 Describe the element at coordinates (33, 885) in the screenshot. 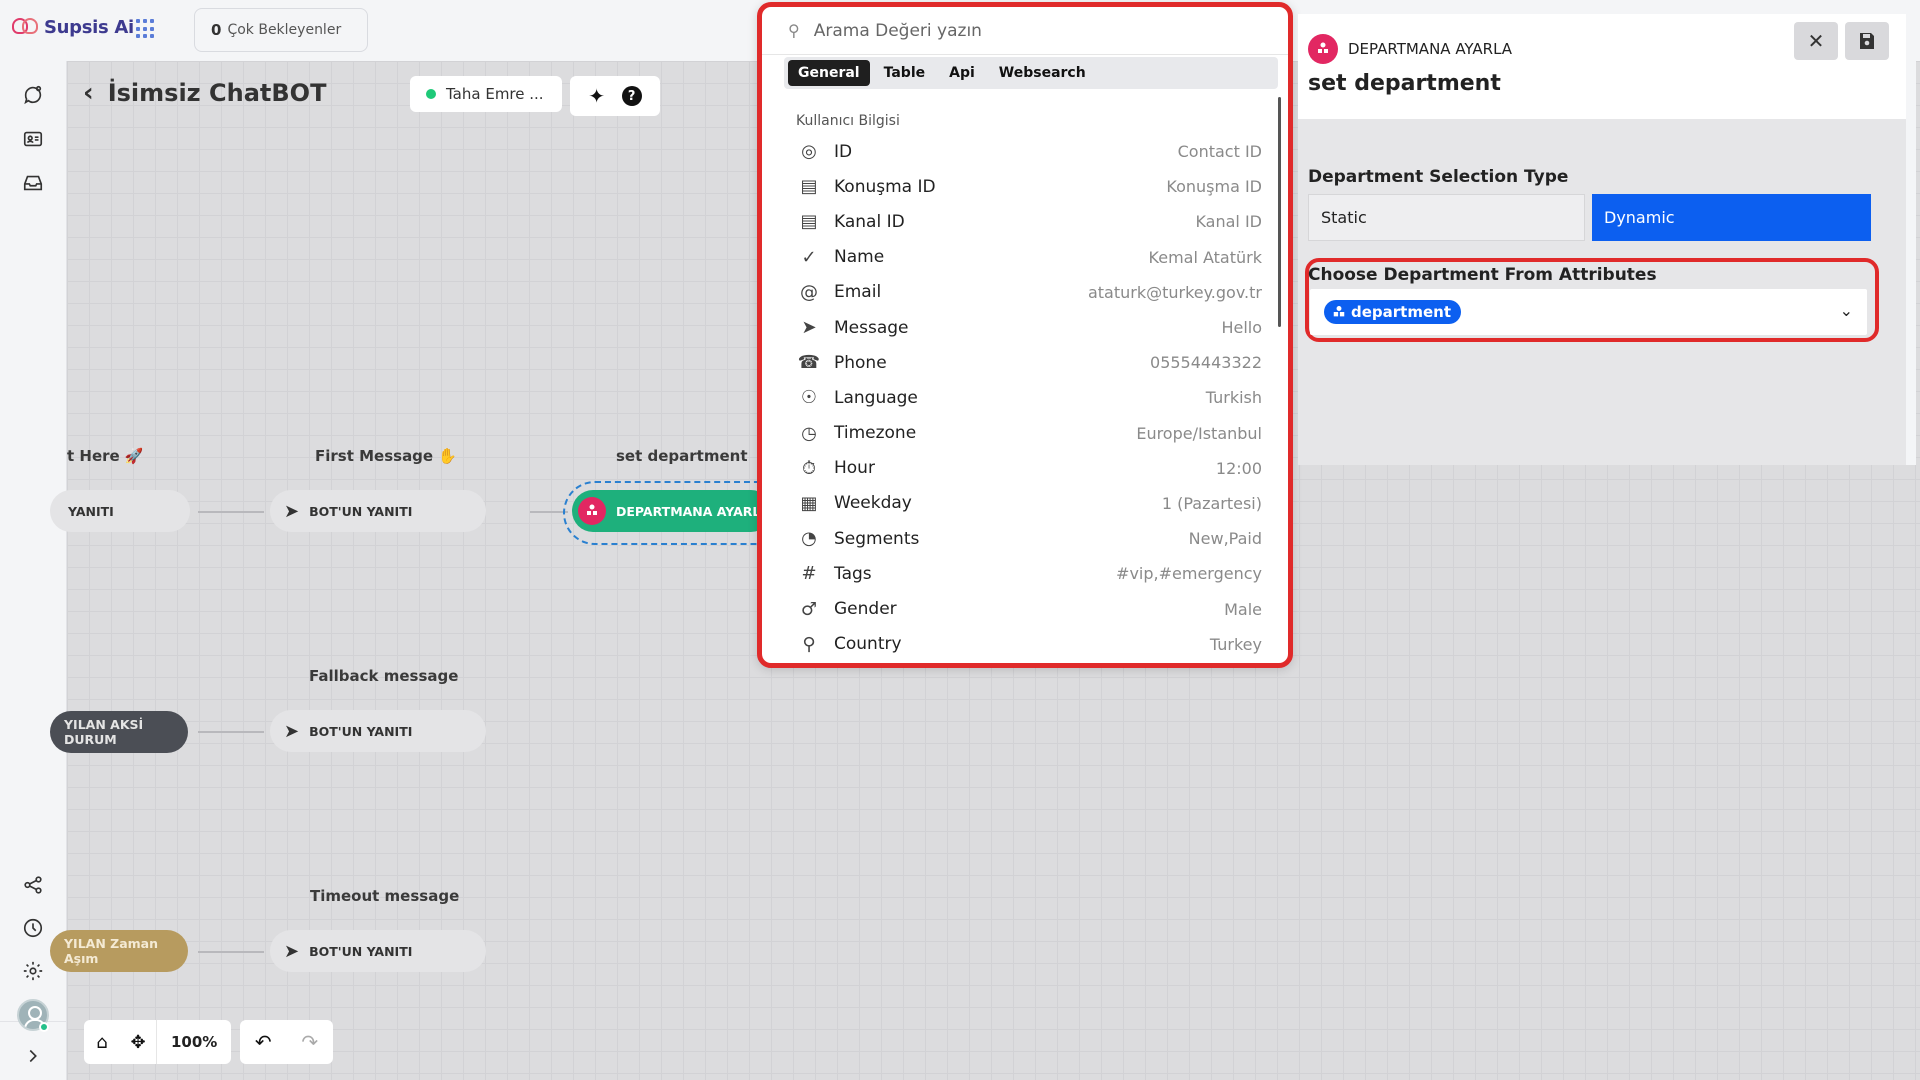

I see `share-icon` at that location.